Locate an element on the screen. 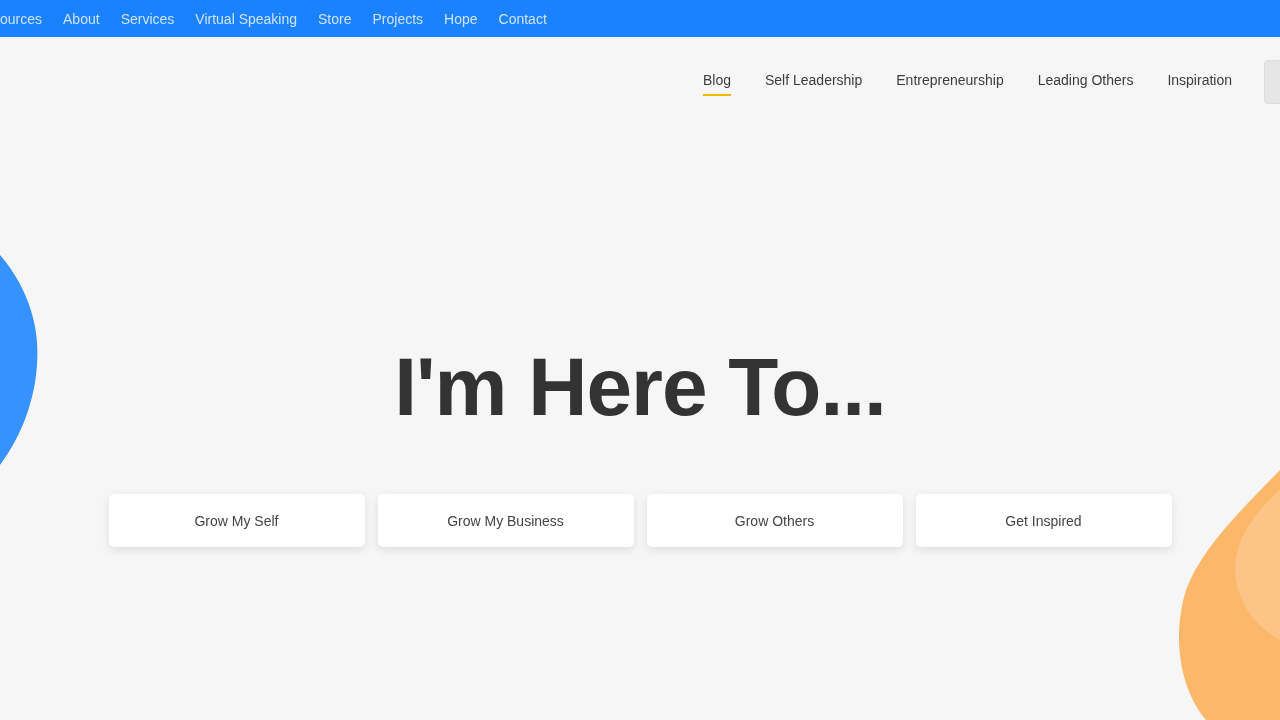 This screenshot has width=1280, height=720. option-button: Grow My Business is located at coordinates (505, 520).